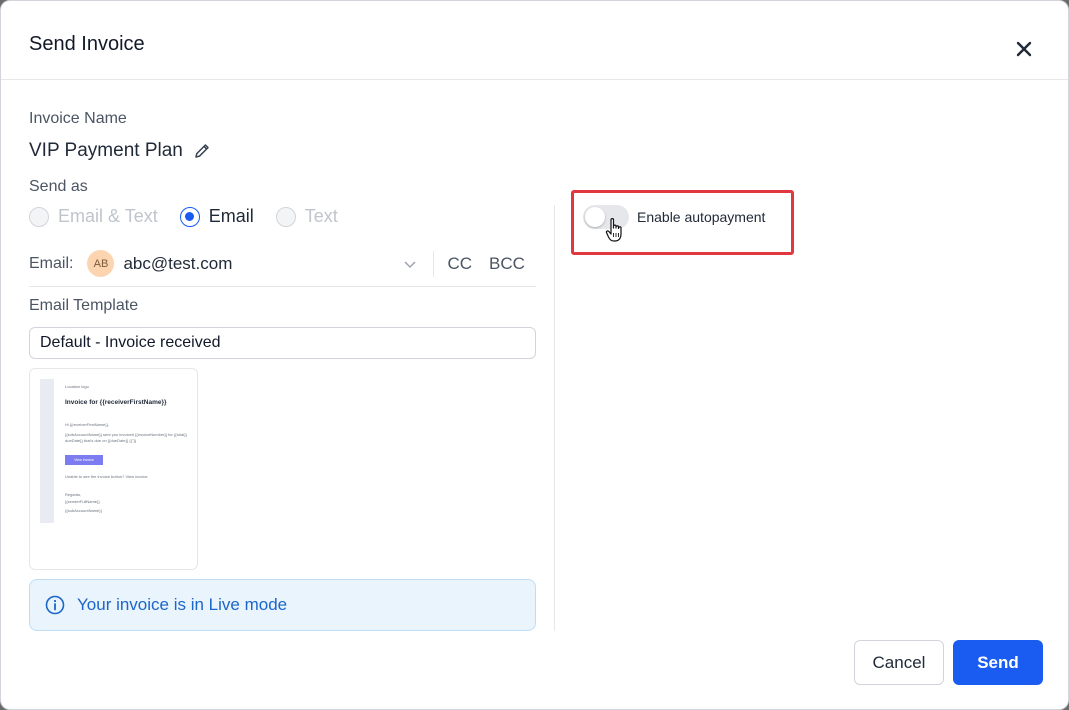 This screenshot has width=1069, height=710. What do you see at coordinates (613, 230) in the screenshot?
I see `hand-pointer-icon` at bounding box center [613, 230].